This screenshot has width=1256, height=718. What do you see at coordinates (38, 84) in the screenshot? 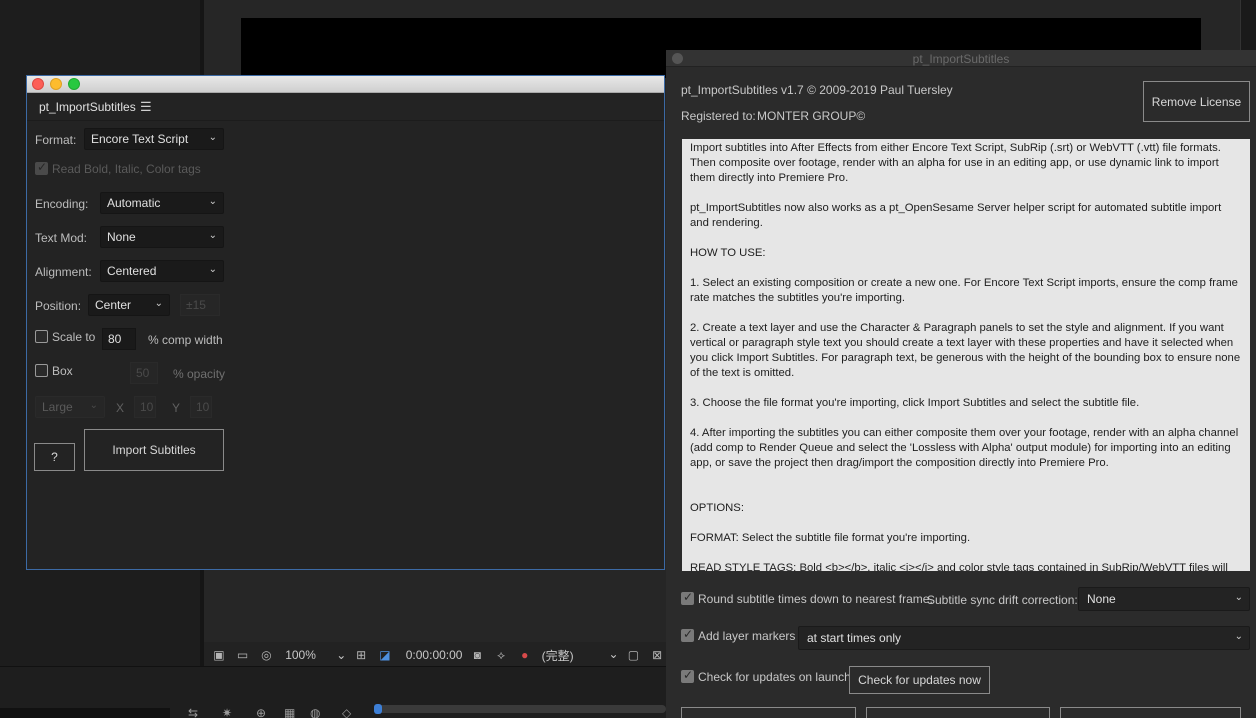
I see `close-window-button` at bounding box center [38, 84].